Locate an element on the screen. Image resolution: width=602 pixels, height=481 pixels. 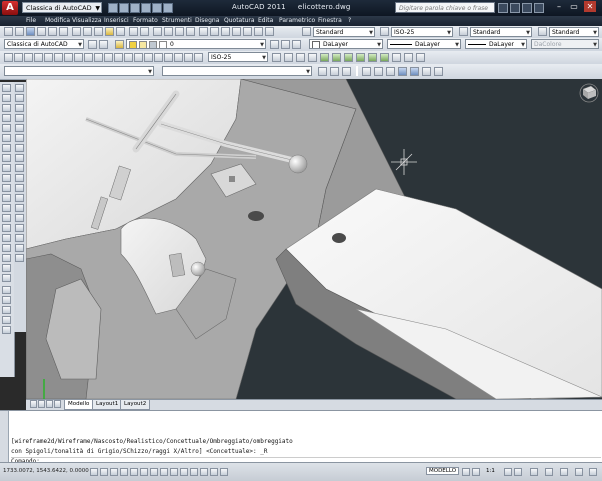
circle-icon is located at coordinates (6, 148).